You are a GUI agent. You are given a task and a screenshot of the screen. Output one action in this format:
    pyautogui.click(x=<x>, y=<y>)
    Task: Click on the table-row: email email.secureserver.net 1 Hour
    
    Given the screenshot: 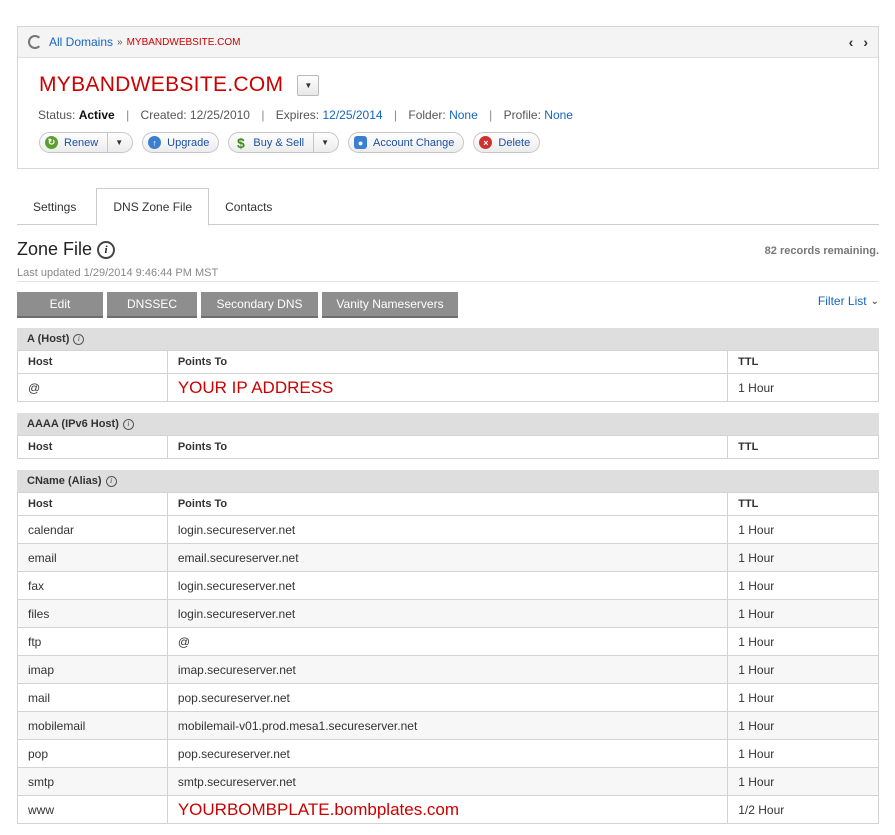 What is the action you would take?
    pyautogui.click(x=448, y=557)
    